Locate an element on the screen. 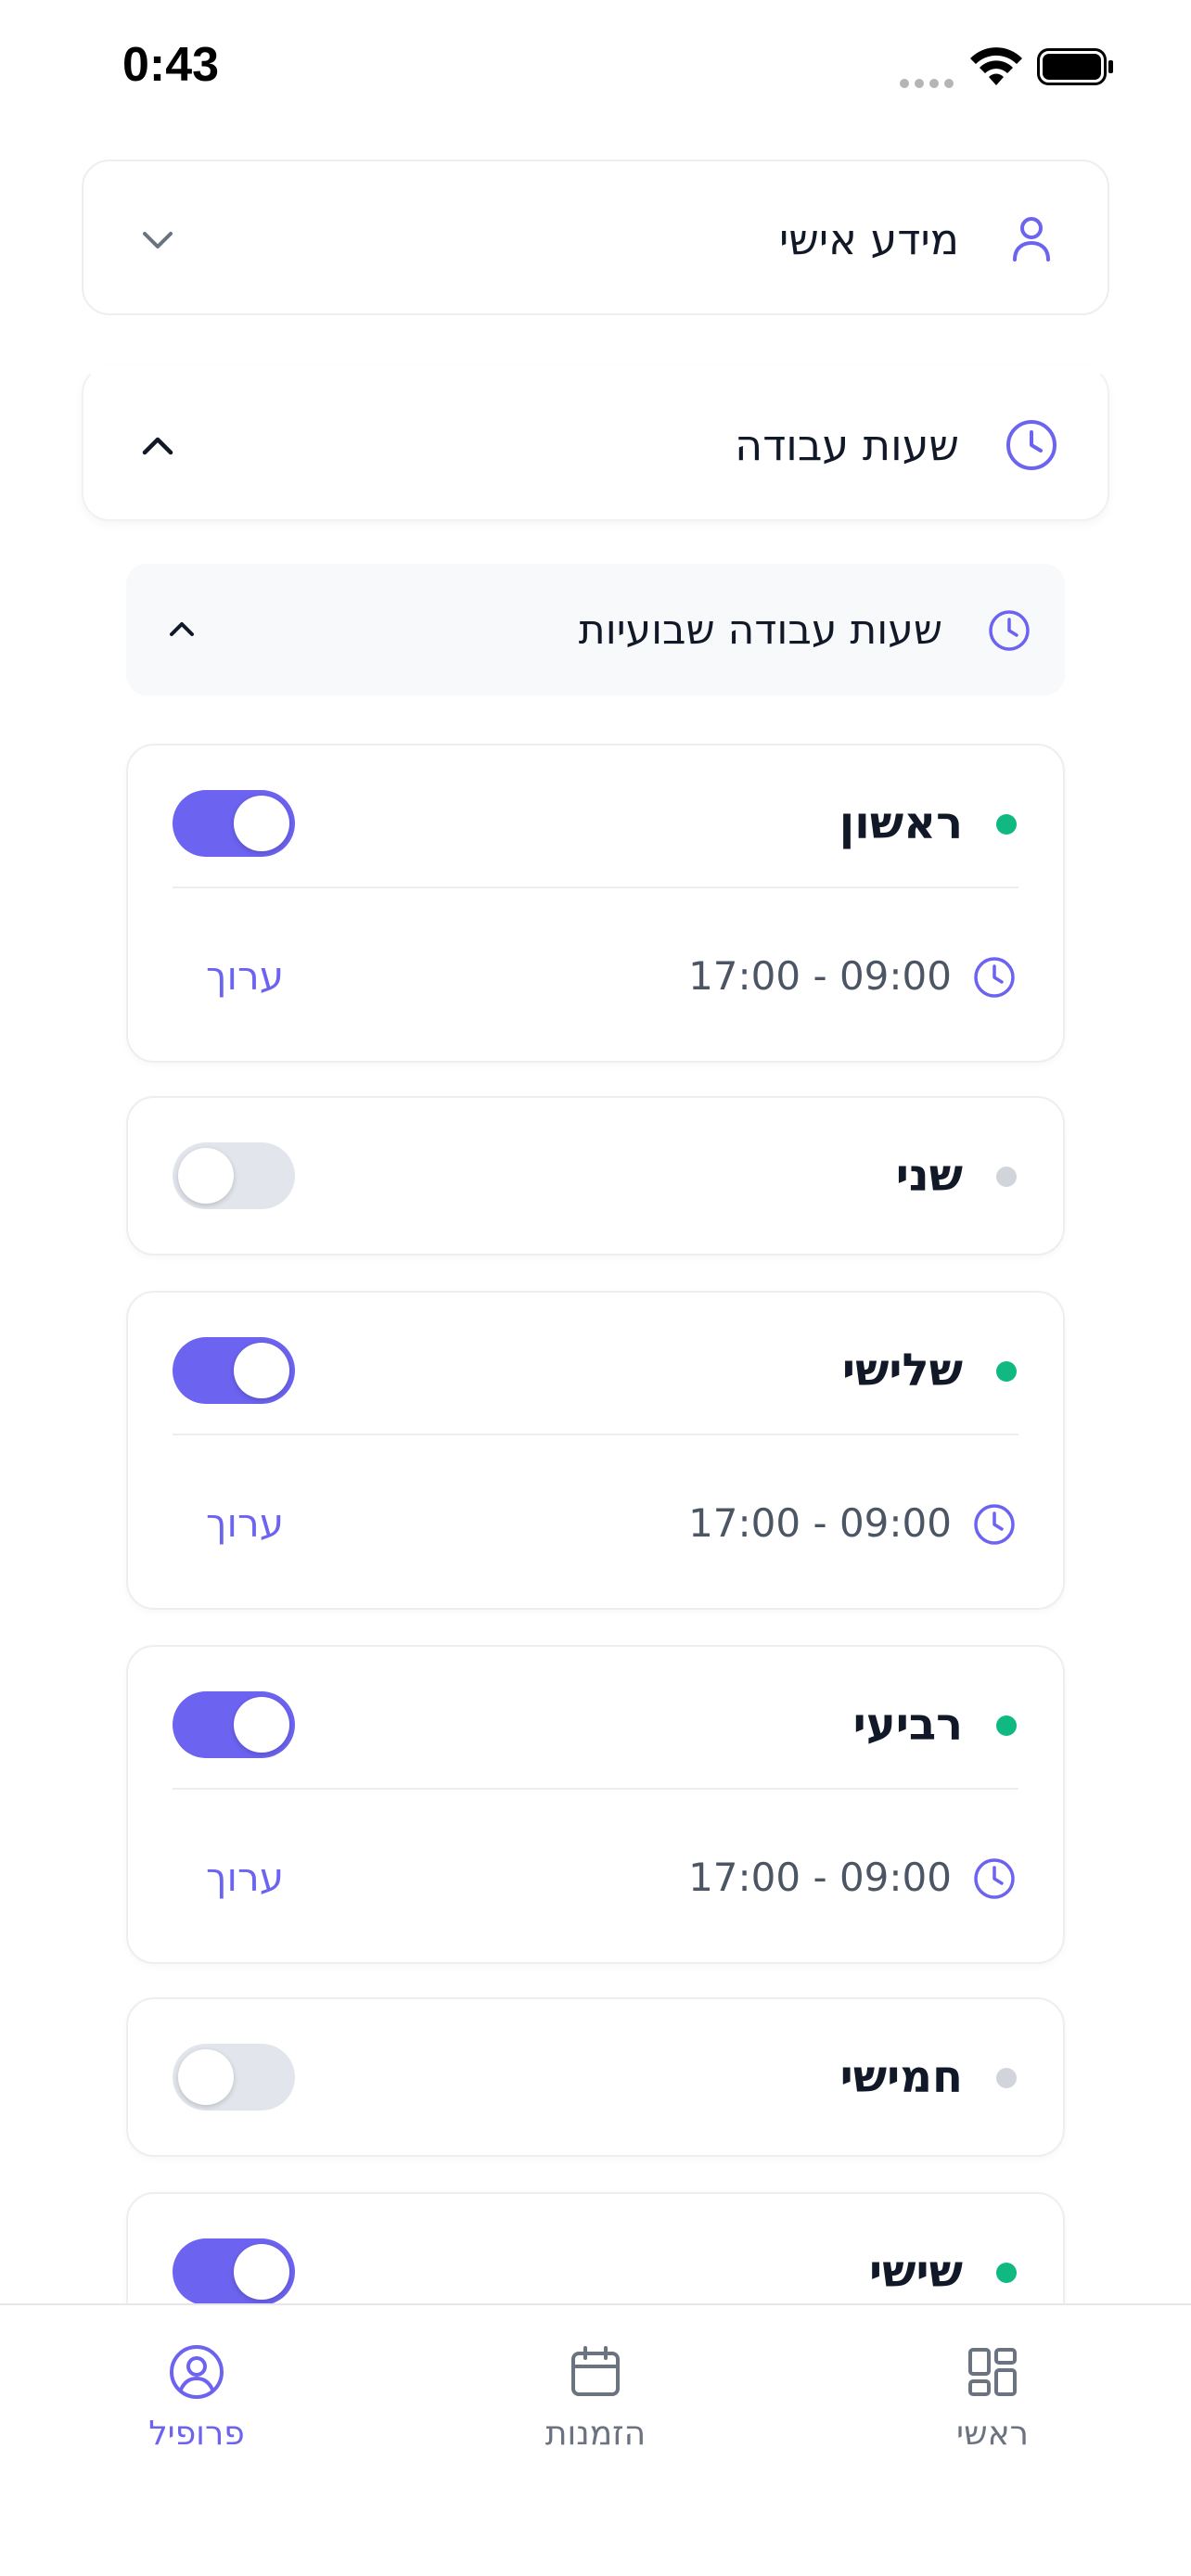 The height and width of the screenshot is (2576, 1191). day-name: ראשון is located at coordinates (901, 823).